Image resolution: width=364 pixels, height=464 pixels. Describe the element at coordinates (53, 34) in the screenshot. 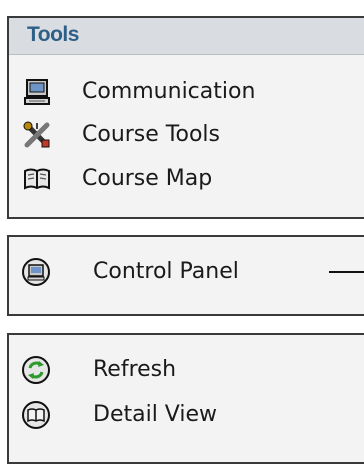

I see `tools-panel-title: Tools` at that location.